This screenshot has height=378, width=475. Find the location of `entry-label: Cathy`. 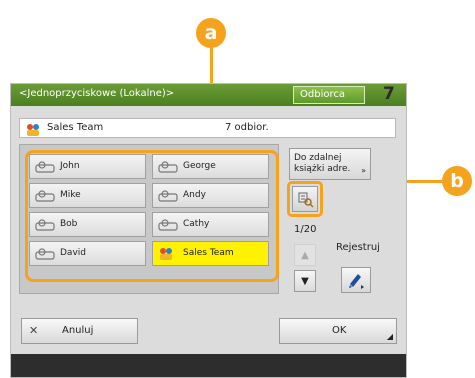

entry-label: Cathy is located at coordinates (196, 224).